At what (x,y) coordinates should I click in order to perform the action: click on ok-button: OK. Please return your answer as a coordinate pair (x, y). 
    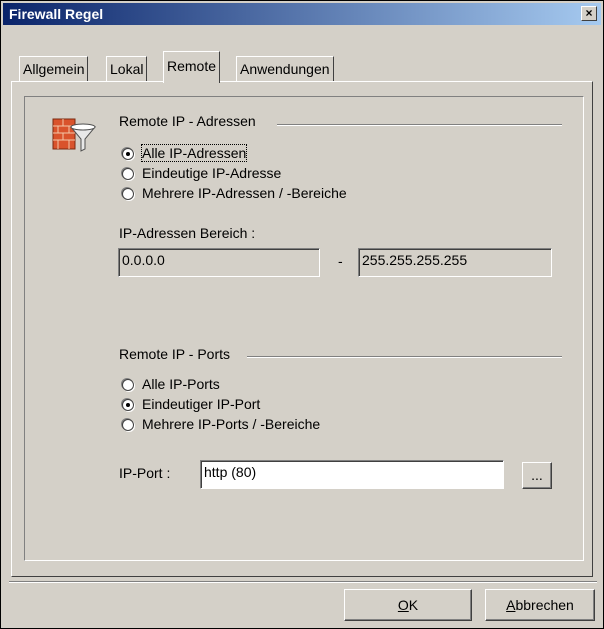
    Looking at the image, I should click on (408, 605).